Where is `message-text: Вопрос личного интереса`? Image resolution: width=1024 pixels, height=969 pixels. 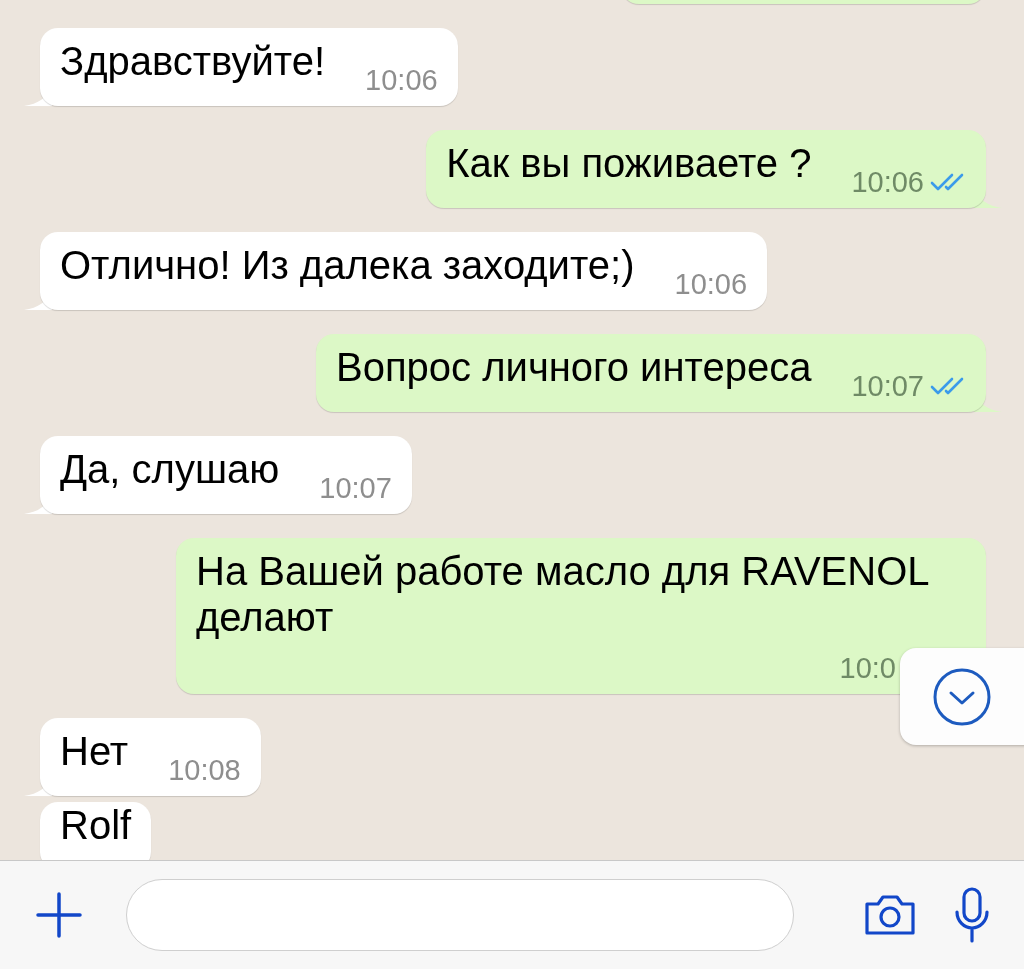
message-text: Вопрос личного интереса is located at coordinates (574, 367).